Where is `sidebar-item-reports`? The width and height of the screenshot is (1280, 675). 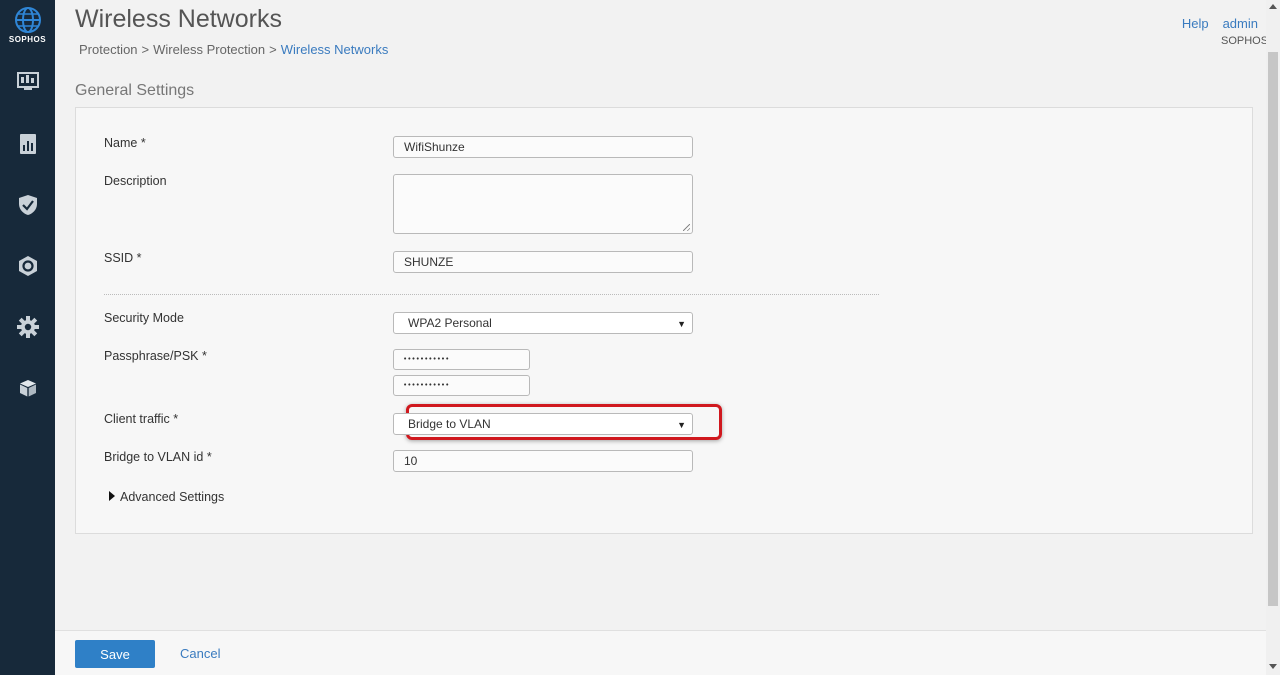
sidebar-item-reports is located at coordinates (27, 144).